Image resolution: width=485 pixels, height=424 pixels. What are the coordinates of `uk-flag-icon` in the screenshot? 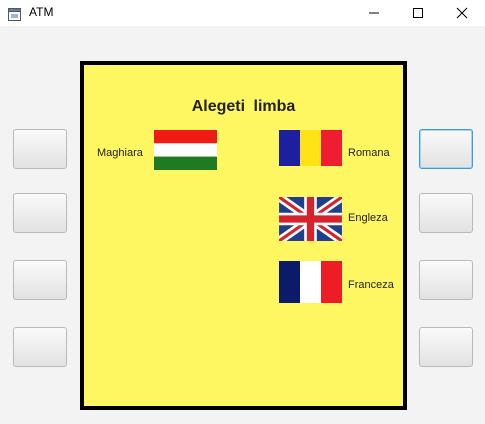 It's located at (310, 219).